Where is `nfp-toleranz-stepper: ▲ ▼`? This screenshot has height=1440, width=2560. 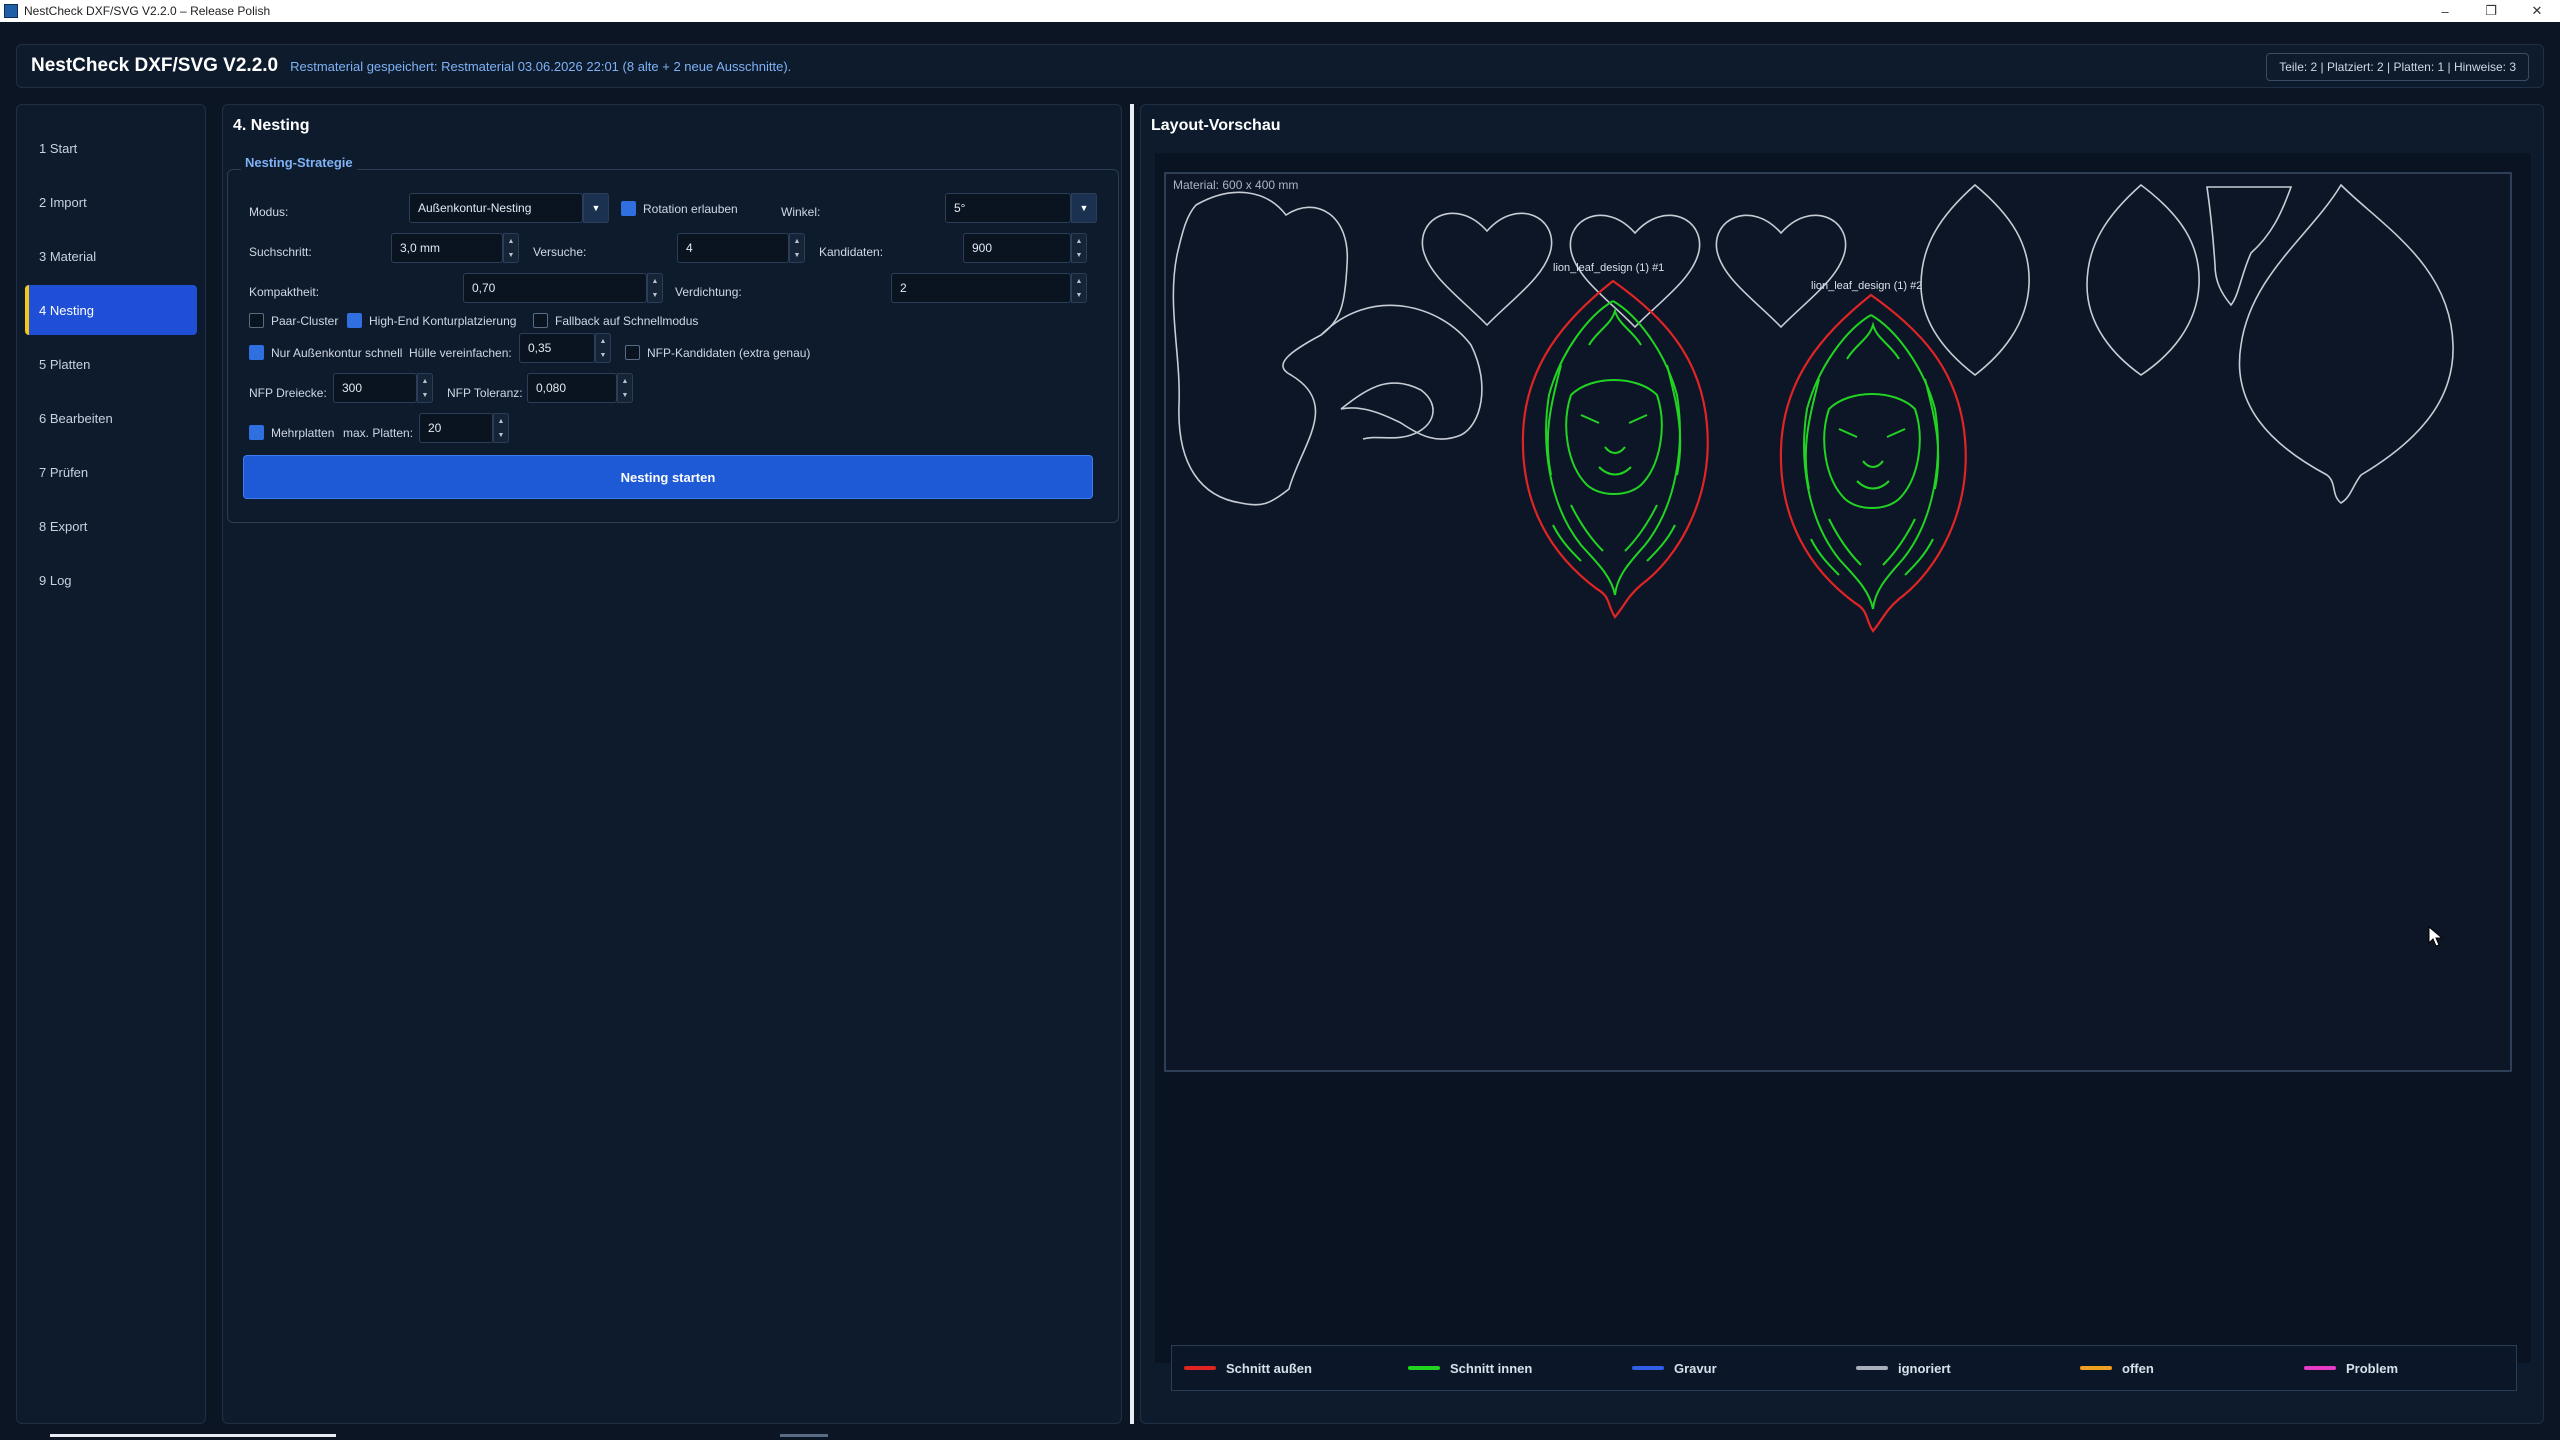 nfp-toleranz-stepper: ▲ ▼ is located at coordinates (625, 388).